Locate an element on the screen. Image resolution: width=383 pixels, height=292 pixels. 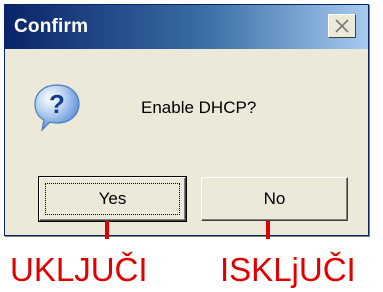
no-button-label: No is located at coordinates (274, 198).